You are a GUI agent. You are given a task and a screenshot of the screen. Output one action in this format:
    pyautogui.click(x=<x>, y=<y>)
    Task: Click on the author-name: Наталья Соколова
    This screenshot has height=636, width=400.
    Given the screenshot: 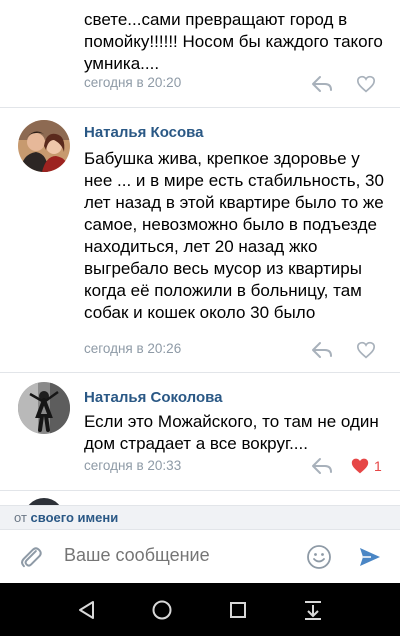 What is the action you would take?
    pyautogui.click(x=153, y=397)
    